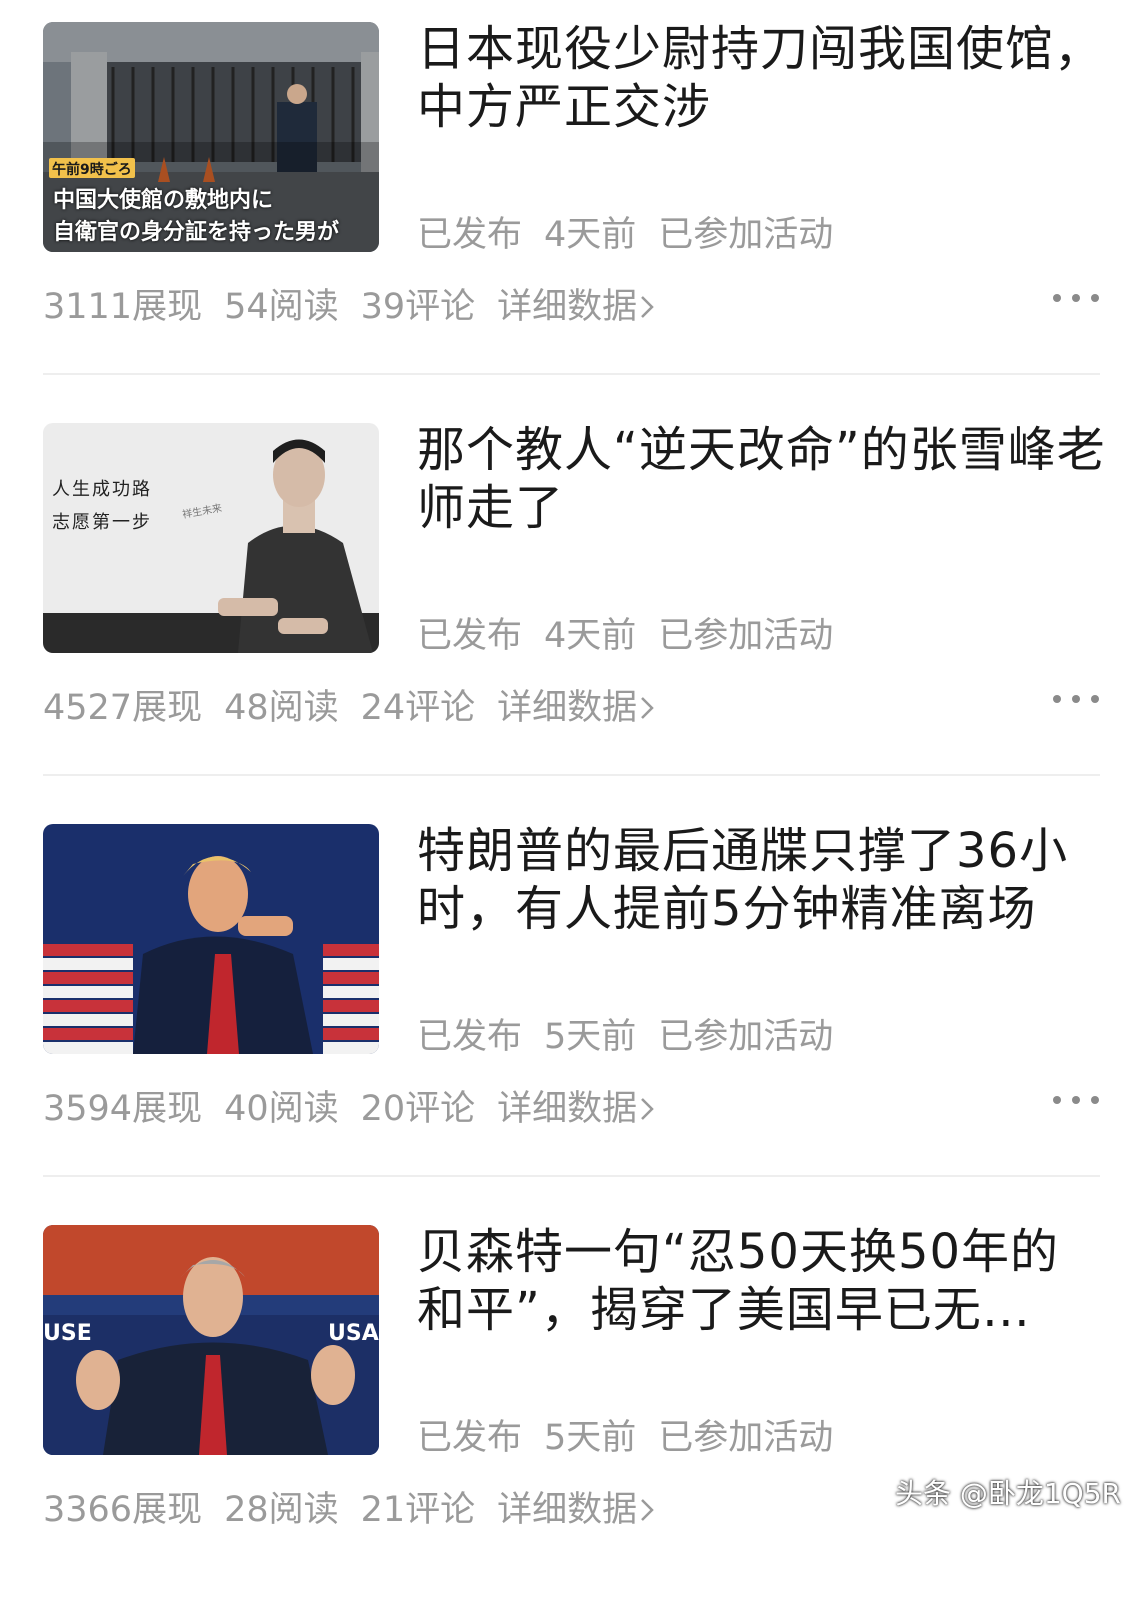  I want to click on article-thumbnail, so click(211, 939).